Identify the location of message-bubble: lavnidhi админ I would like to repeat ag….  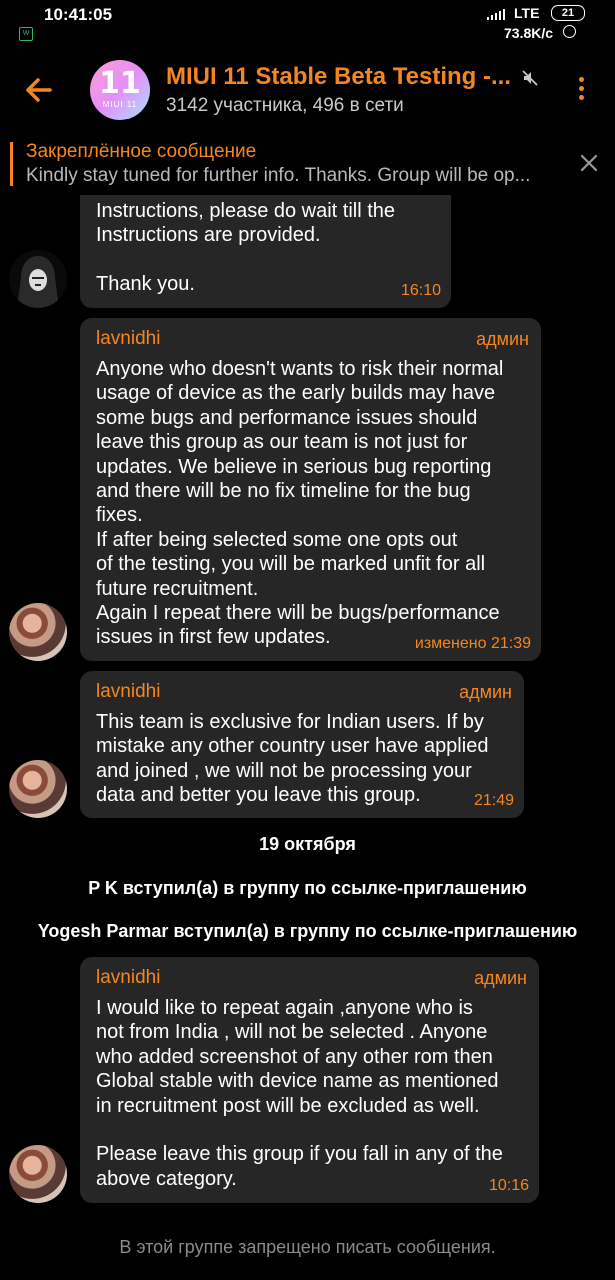
(309, 1080).